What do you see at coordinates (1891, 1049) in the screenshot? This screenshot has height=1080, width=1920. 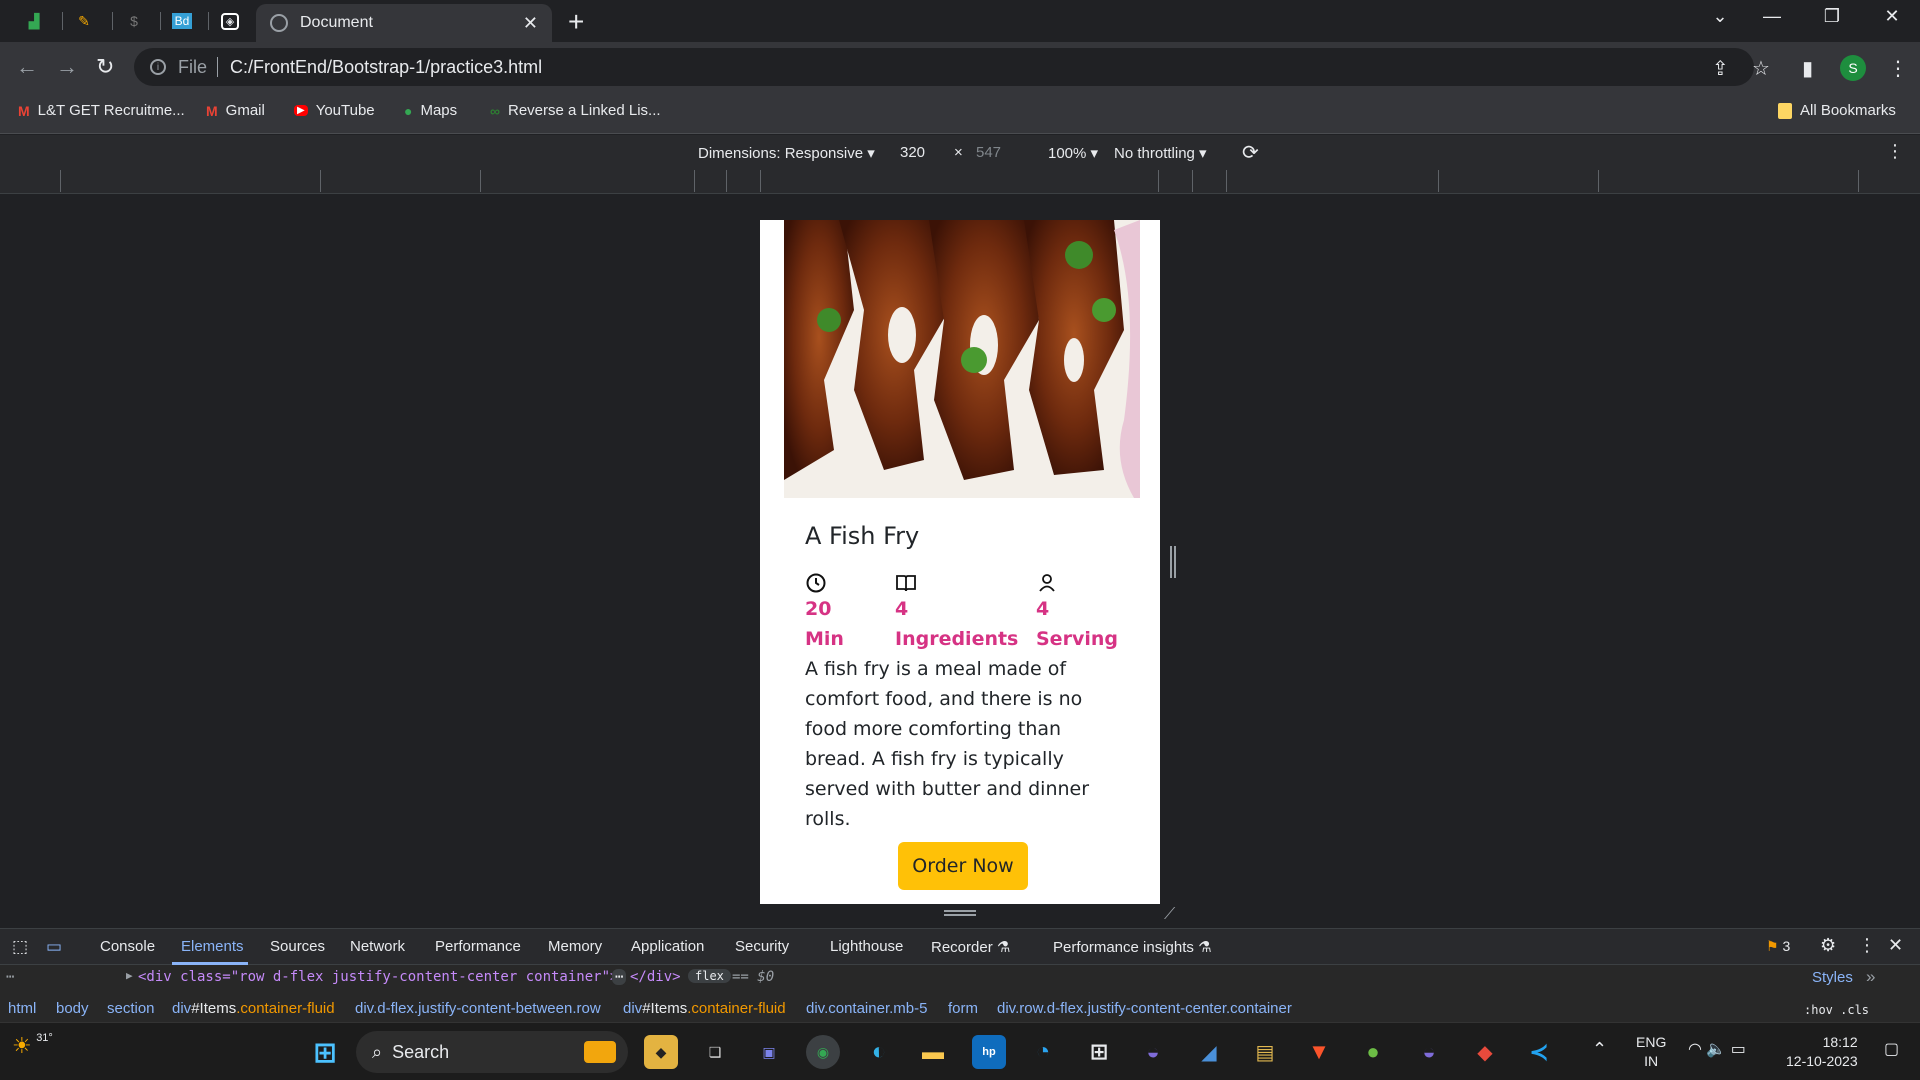 I see `notification-icon: ▢` at bounding box center [1891, 1049].